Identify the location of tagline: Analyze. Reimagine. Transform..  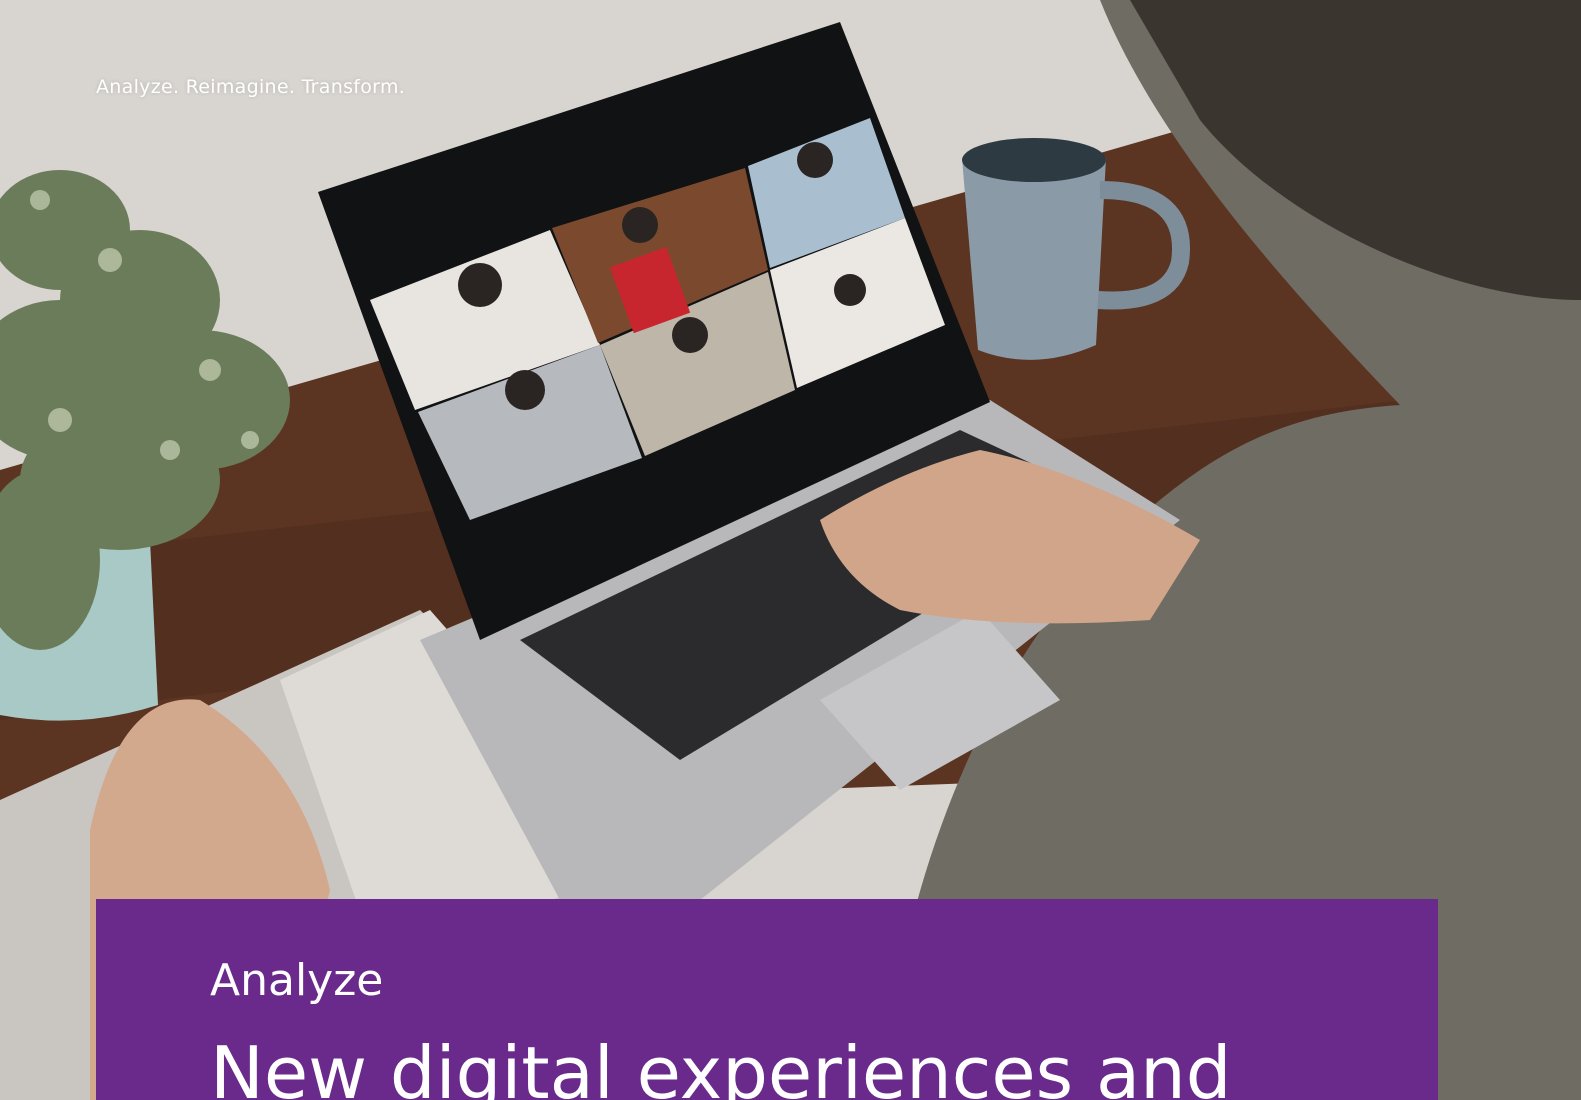
(251, 87).